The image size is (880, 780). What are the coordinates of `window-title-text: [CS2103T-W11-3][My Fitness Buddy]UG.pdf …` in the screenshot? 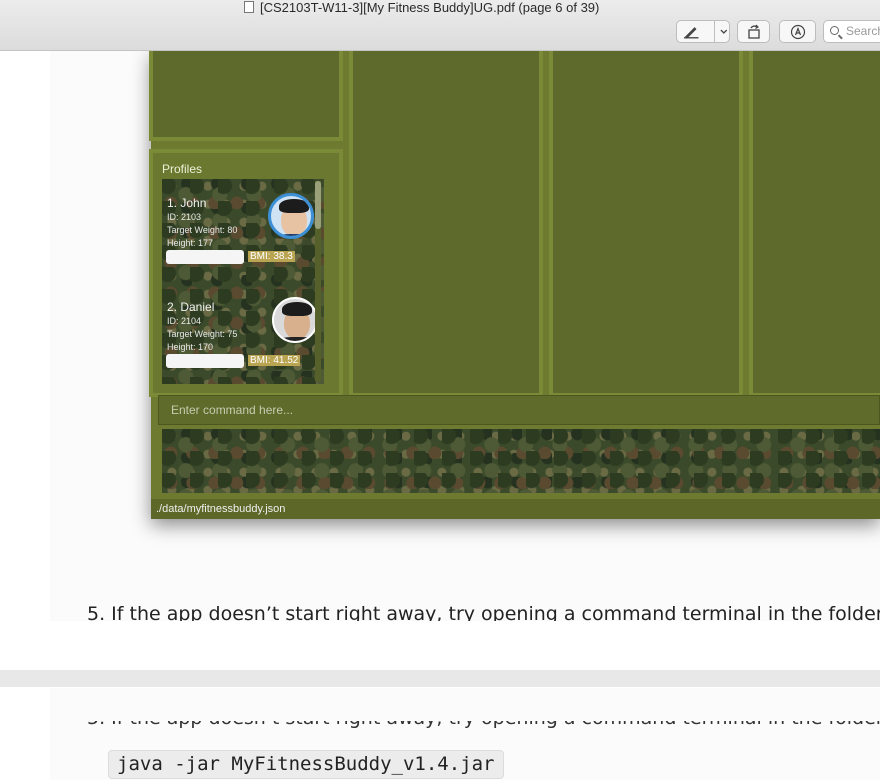 It's located at (430, 7).